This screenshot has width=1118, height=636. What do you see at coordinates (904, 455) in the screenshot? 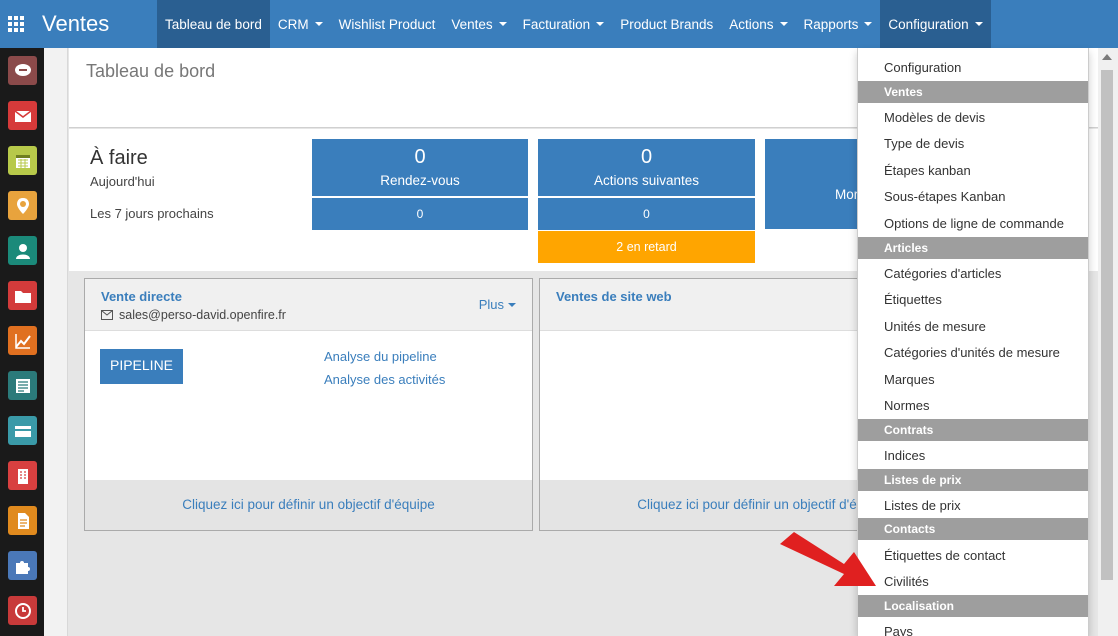
I see `menu-item-indices: Indices` at bounding box center [904, 455].